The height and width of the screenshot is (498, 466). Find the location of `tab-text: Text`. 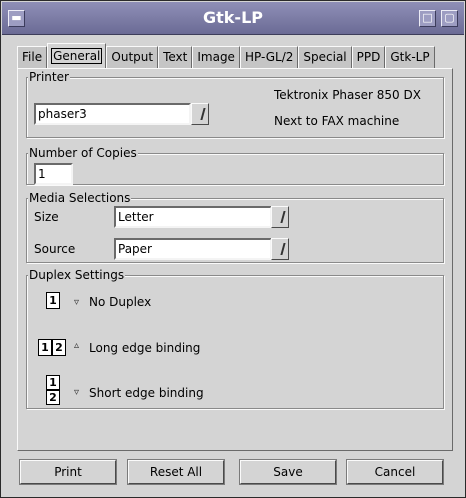

tab-text: Text is located at coordinates (175, 57).